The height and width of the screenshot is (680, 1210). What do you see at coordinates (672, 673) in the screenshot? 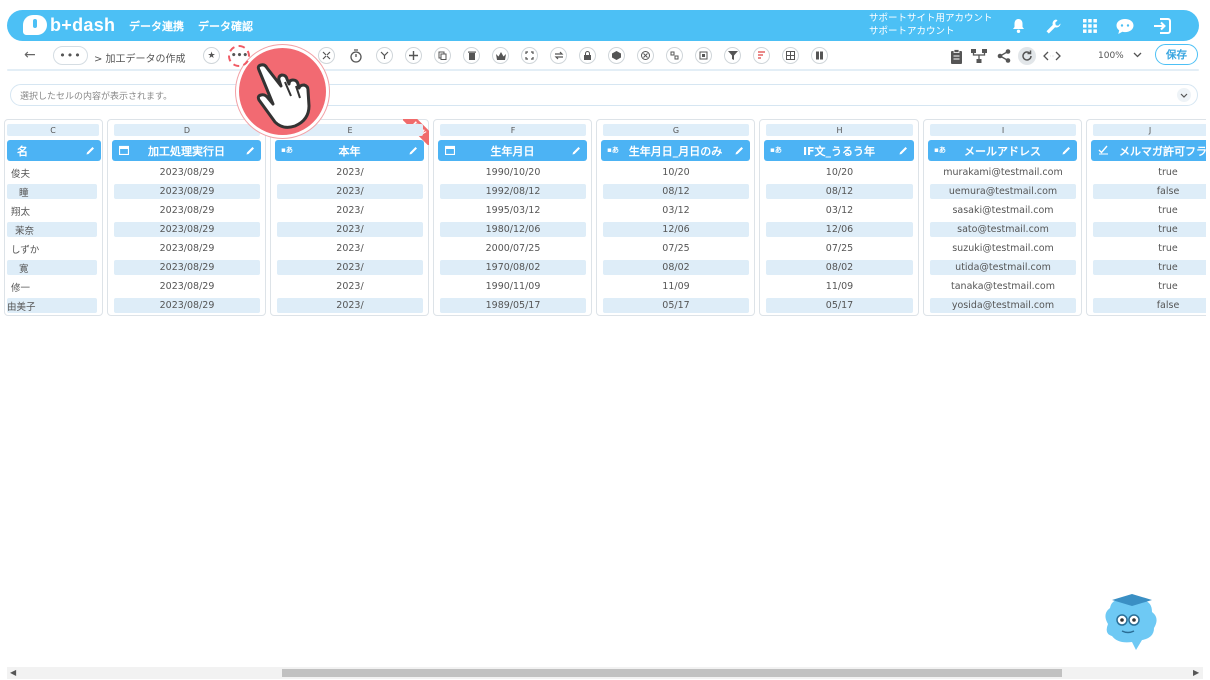
I see `scrollbar-thumb` at bounding box center [672, 673].